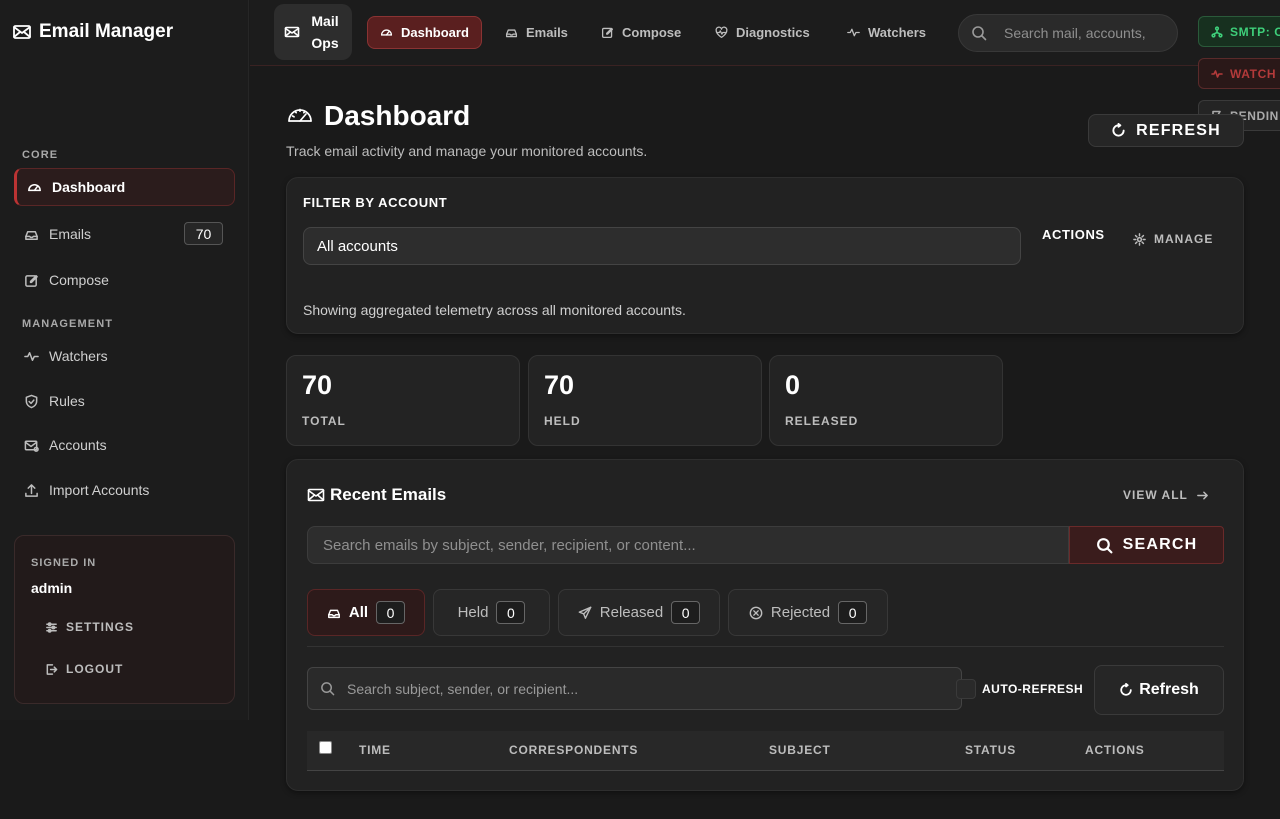  I want to click on settings-link: SETTINGS, so click(89, 627).